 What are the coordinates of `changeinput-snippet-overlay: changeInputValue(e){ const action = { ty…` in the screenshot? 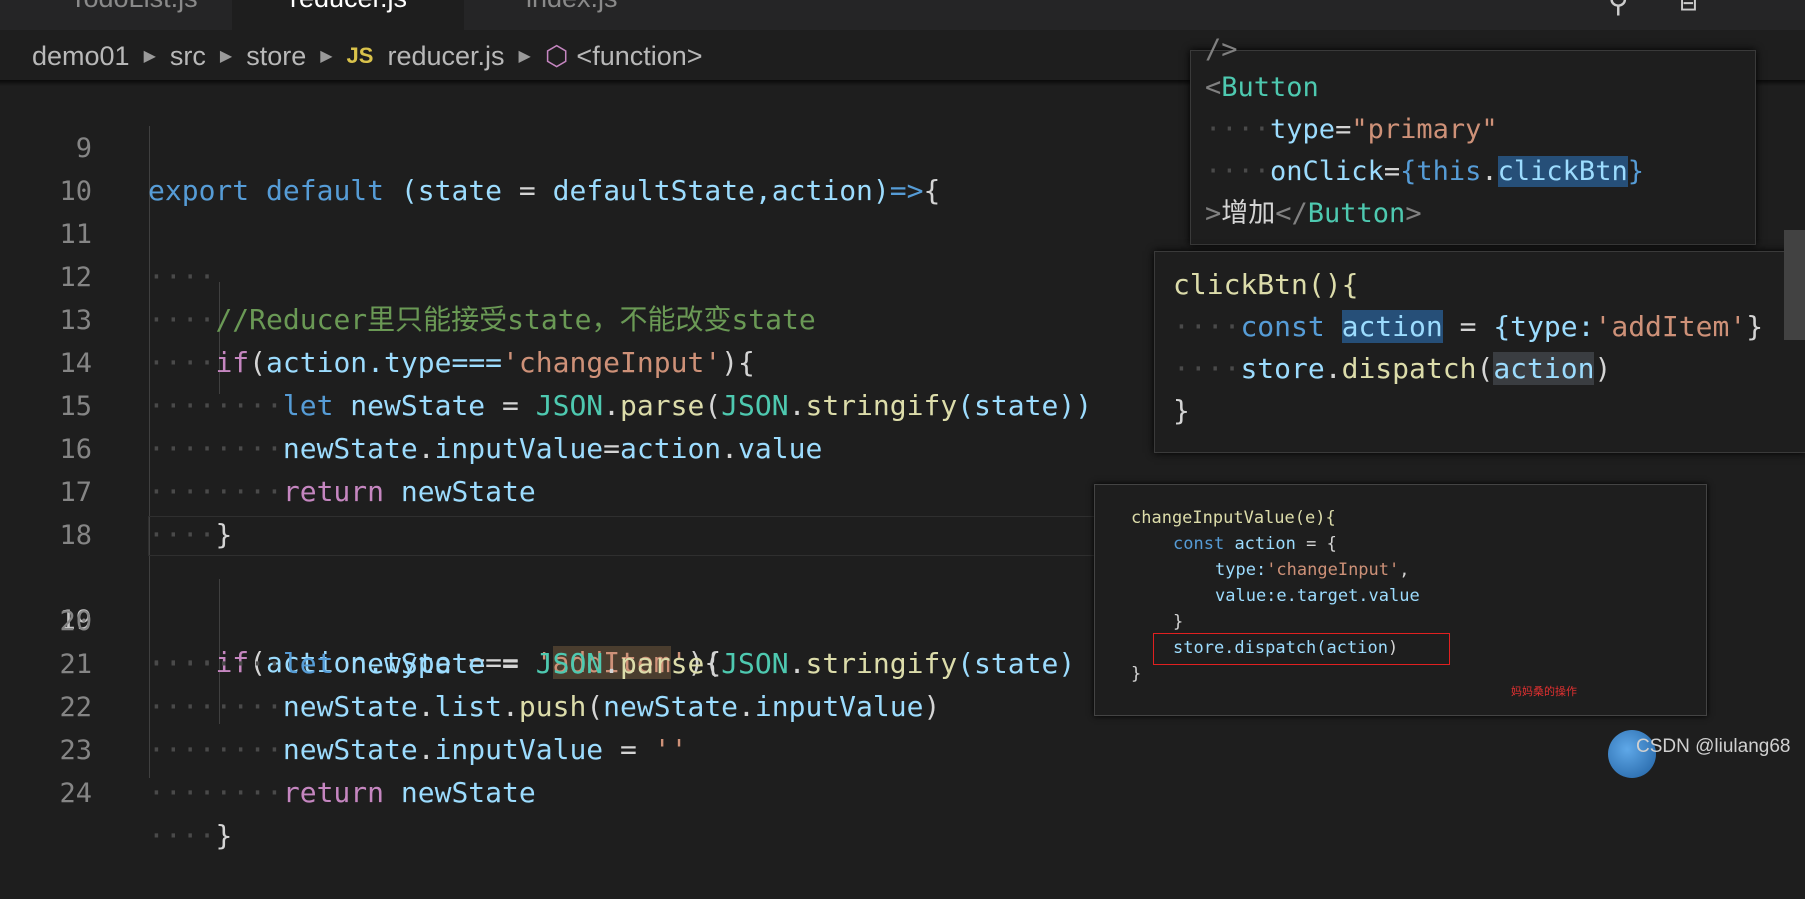 It's located at (1400, 600).